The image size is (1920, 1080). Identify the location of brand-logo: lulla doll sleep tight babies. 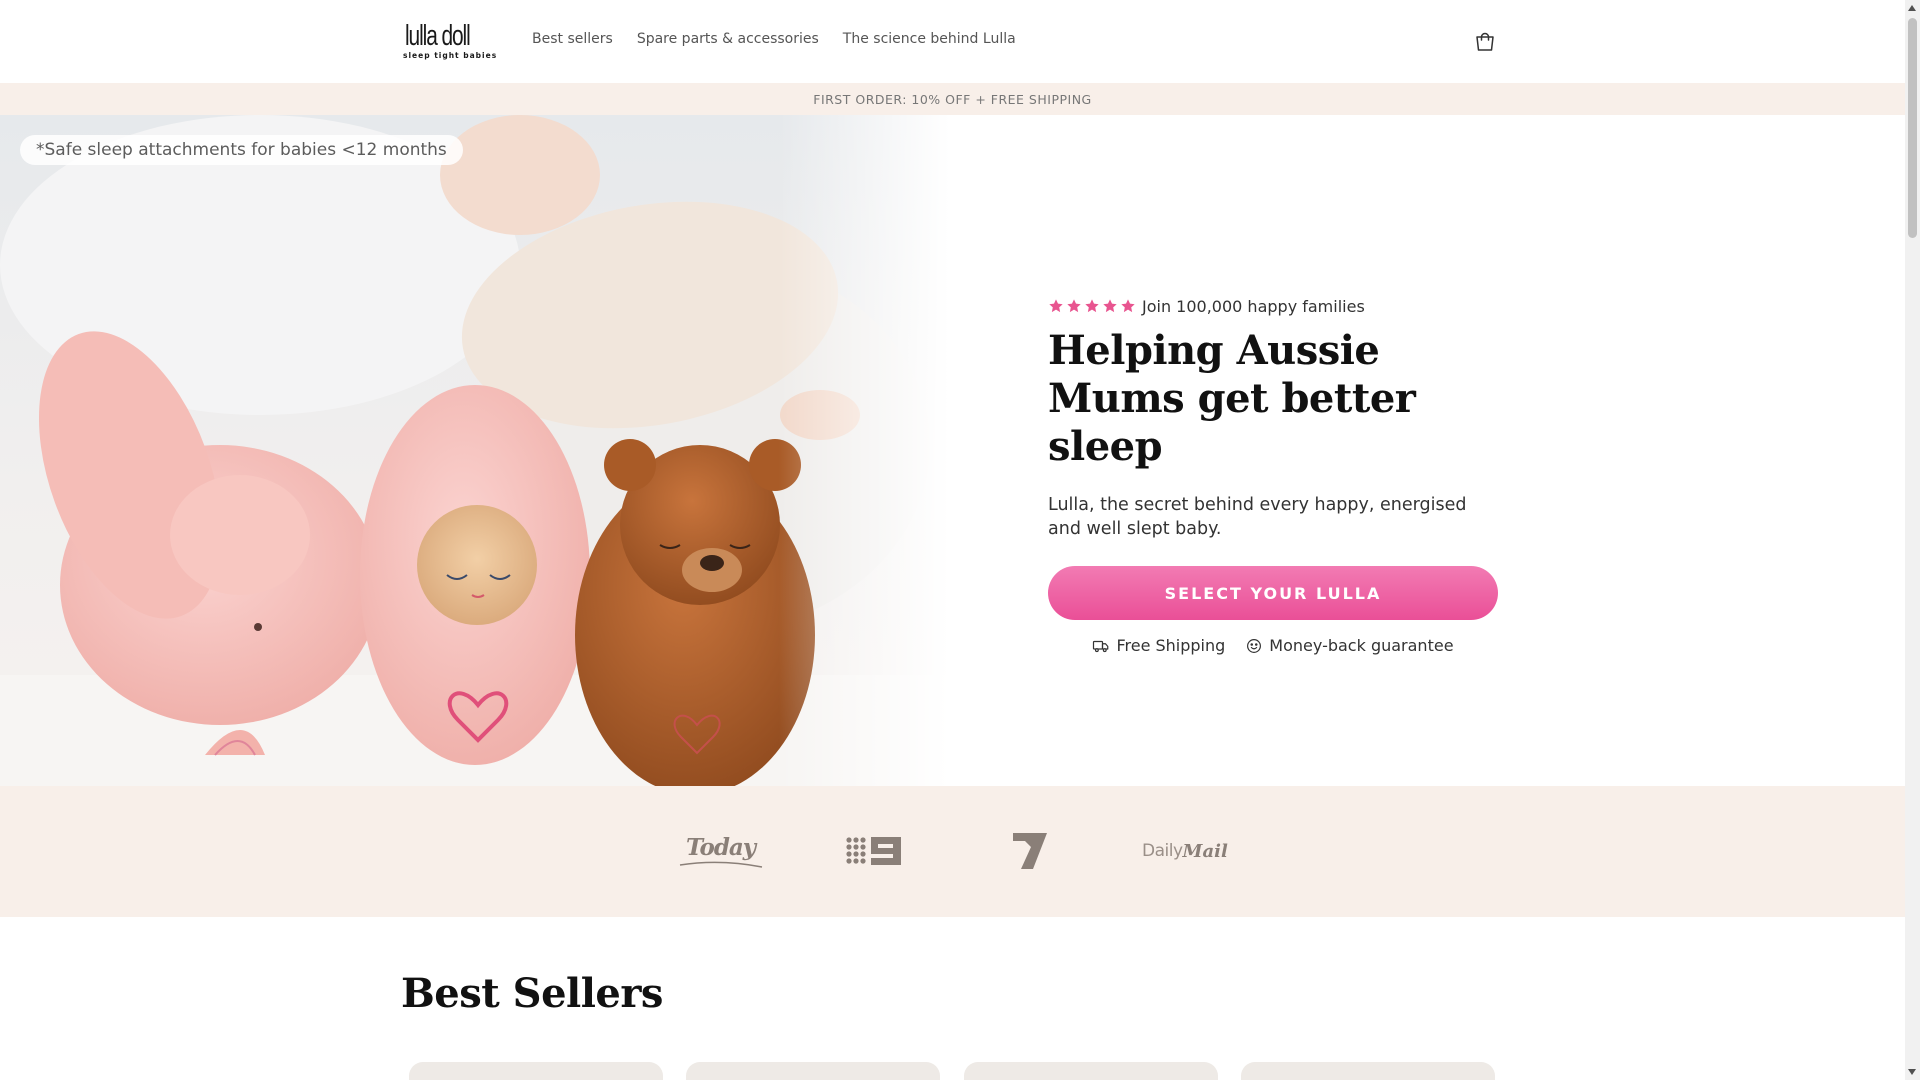
(449, 42).